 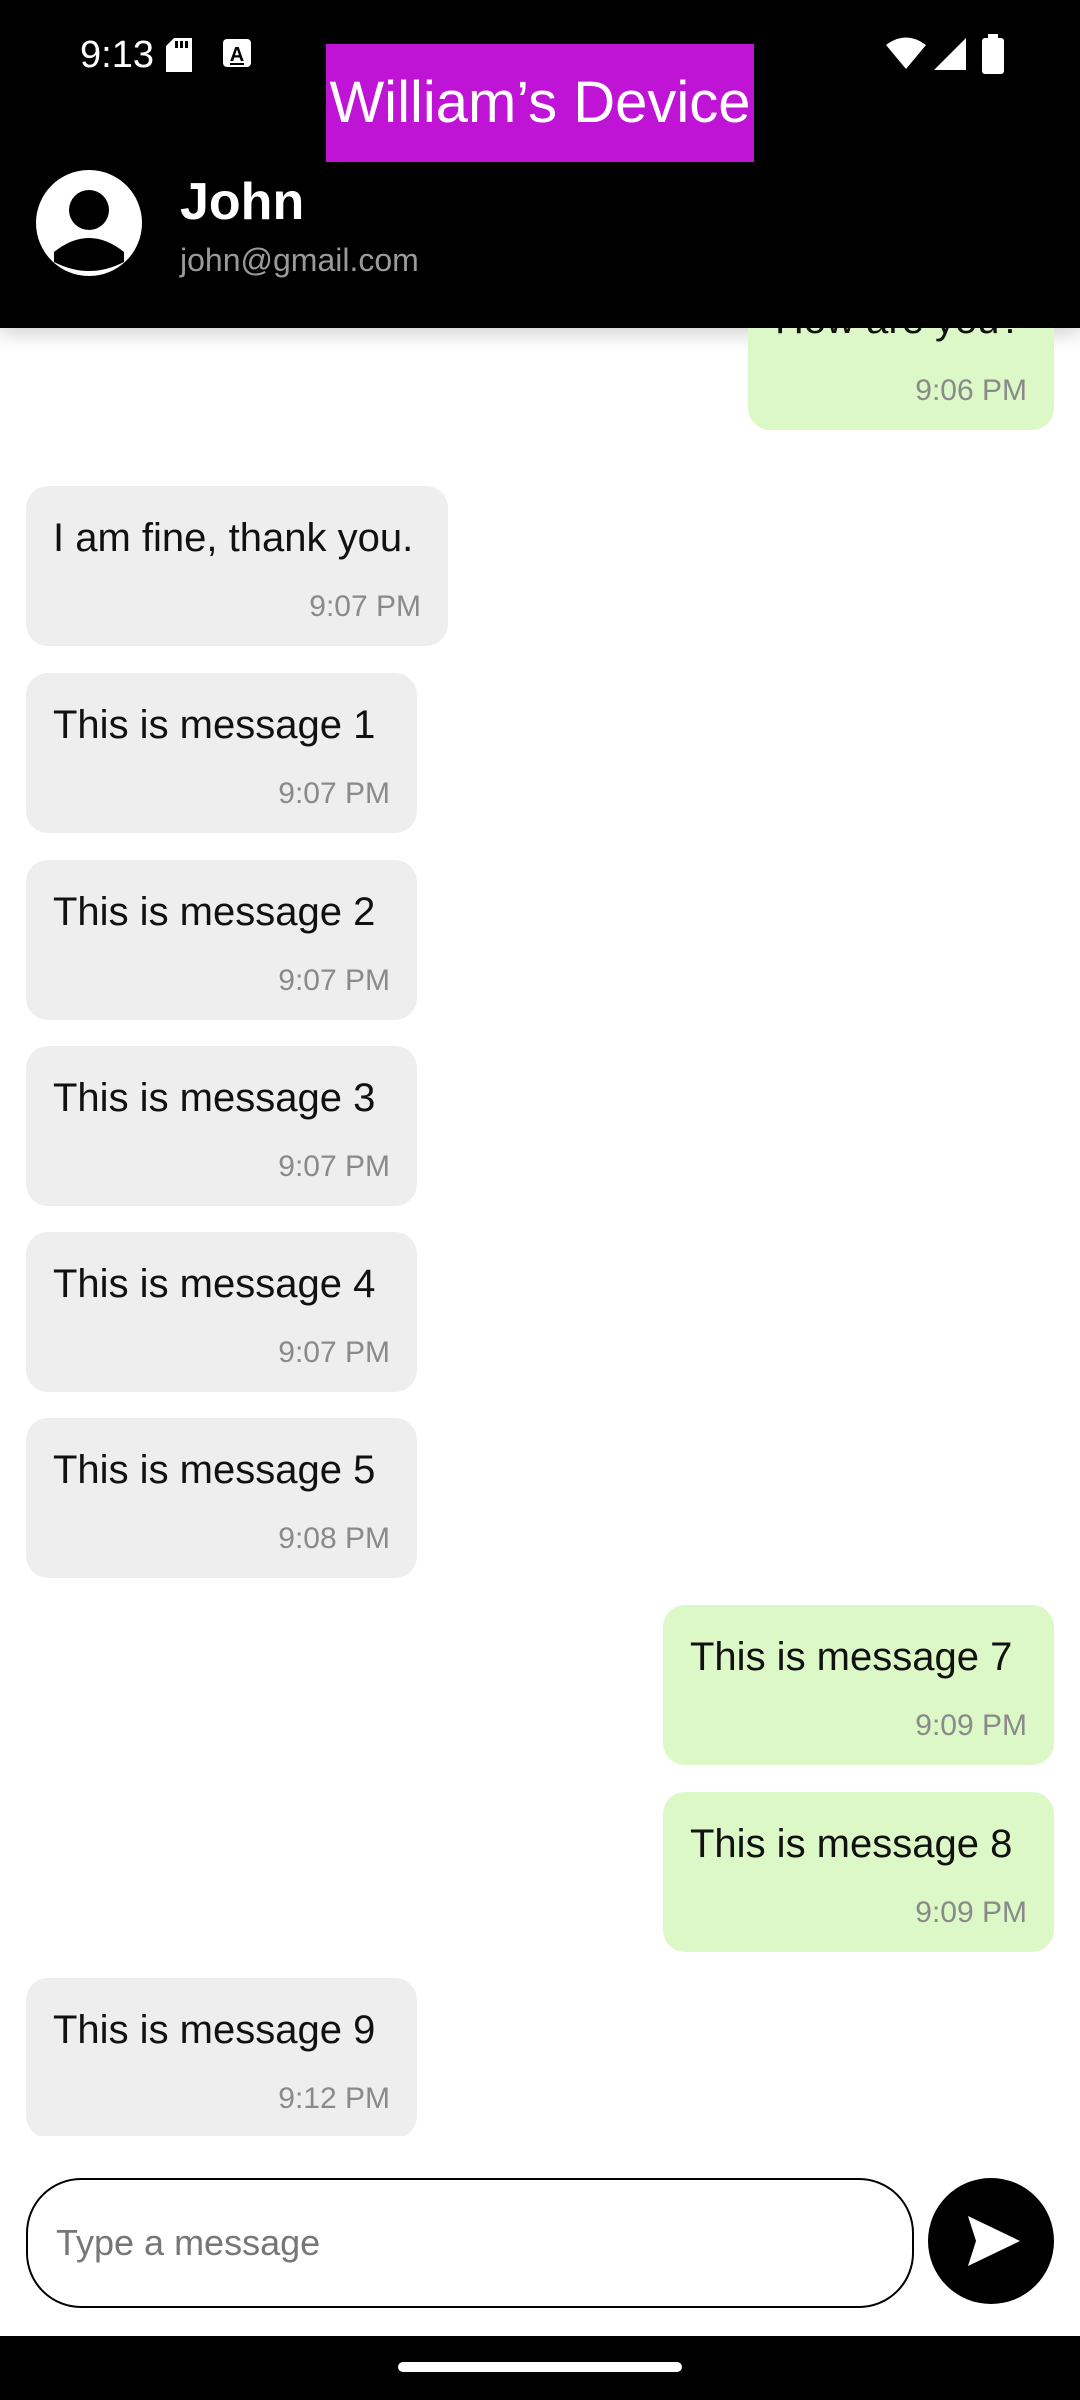 I want to click on message-text: This is message 5, so click(x=214, y=1470).